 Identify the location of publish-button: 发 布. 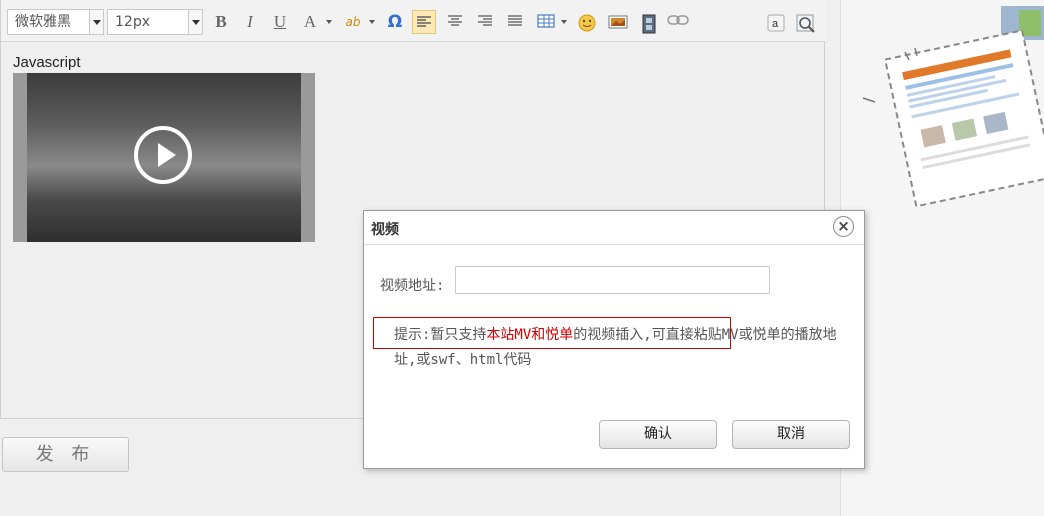
(65, 454).